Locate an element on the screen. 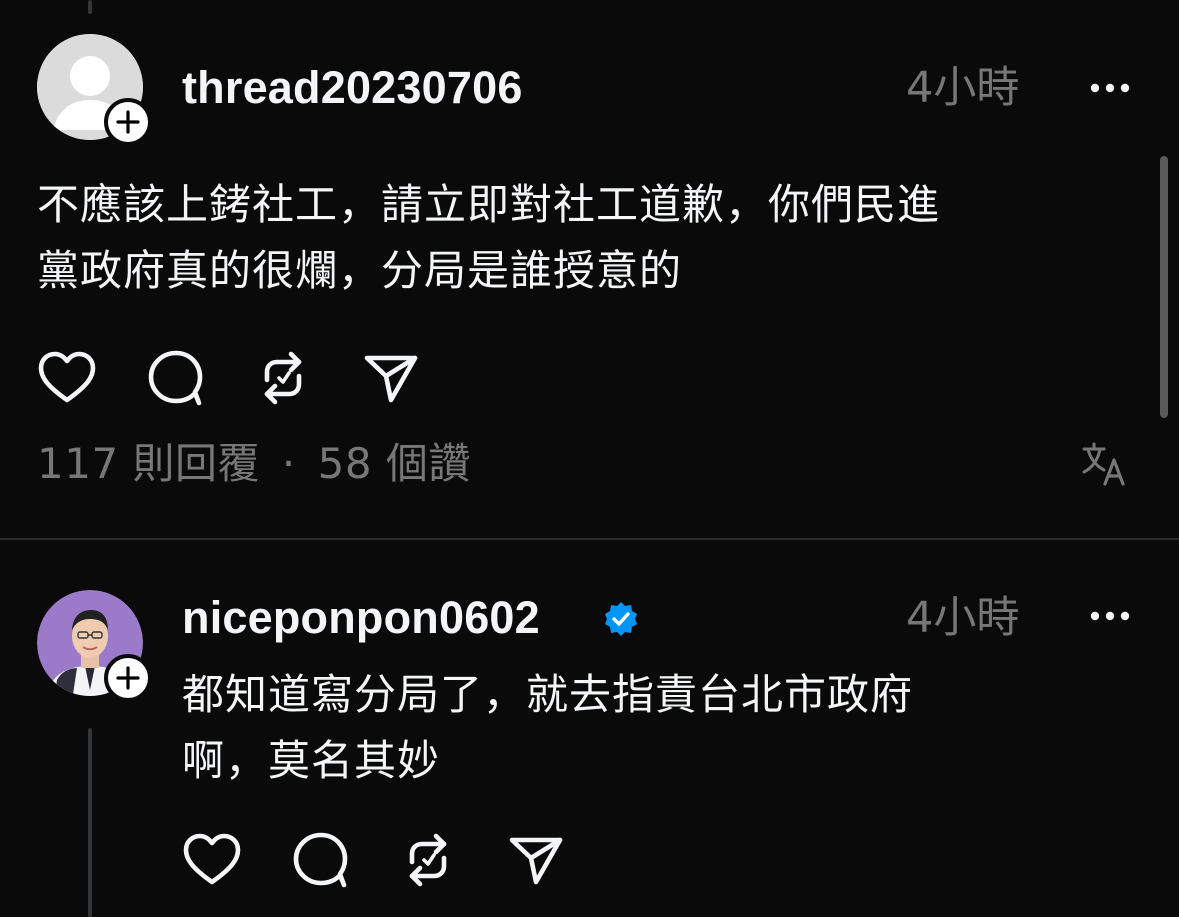  verified-badge-icon is located at coordinates (621, 619).